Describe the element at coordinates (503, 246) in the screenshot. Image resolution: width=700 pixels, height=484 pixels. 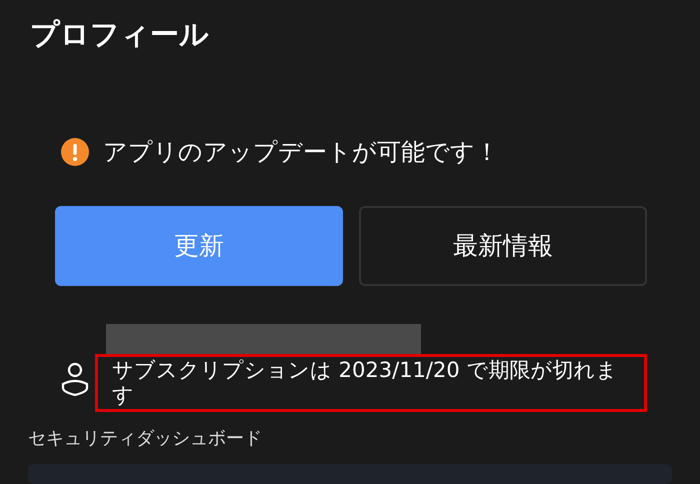
I see `whats-new-button: 最新情報` at that location.